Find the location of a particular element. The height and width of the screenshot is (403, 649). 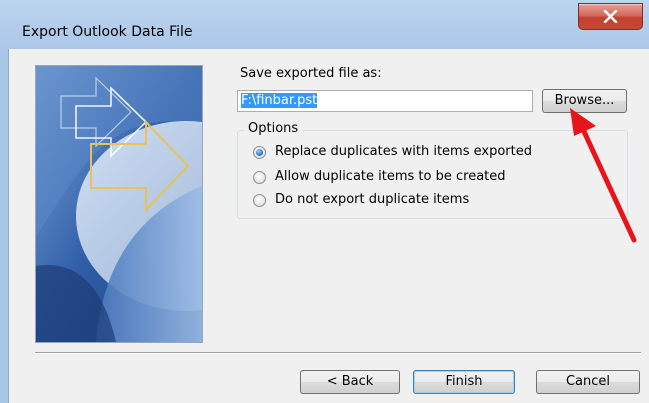

close-button is located at coordinates (610, 16).